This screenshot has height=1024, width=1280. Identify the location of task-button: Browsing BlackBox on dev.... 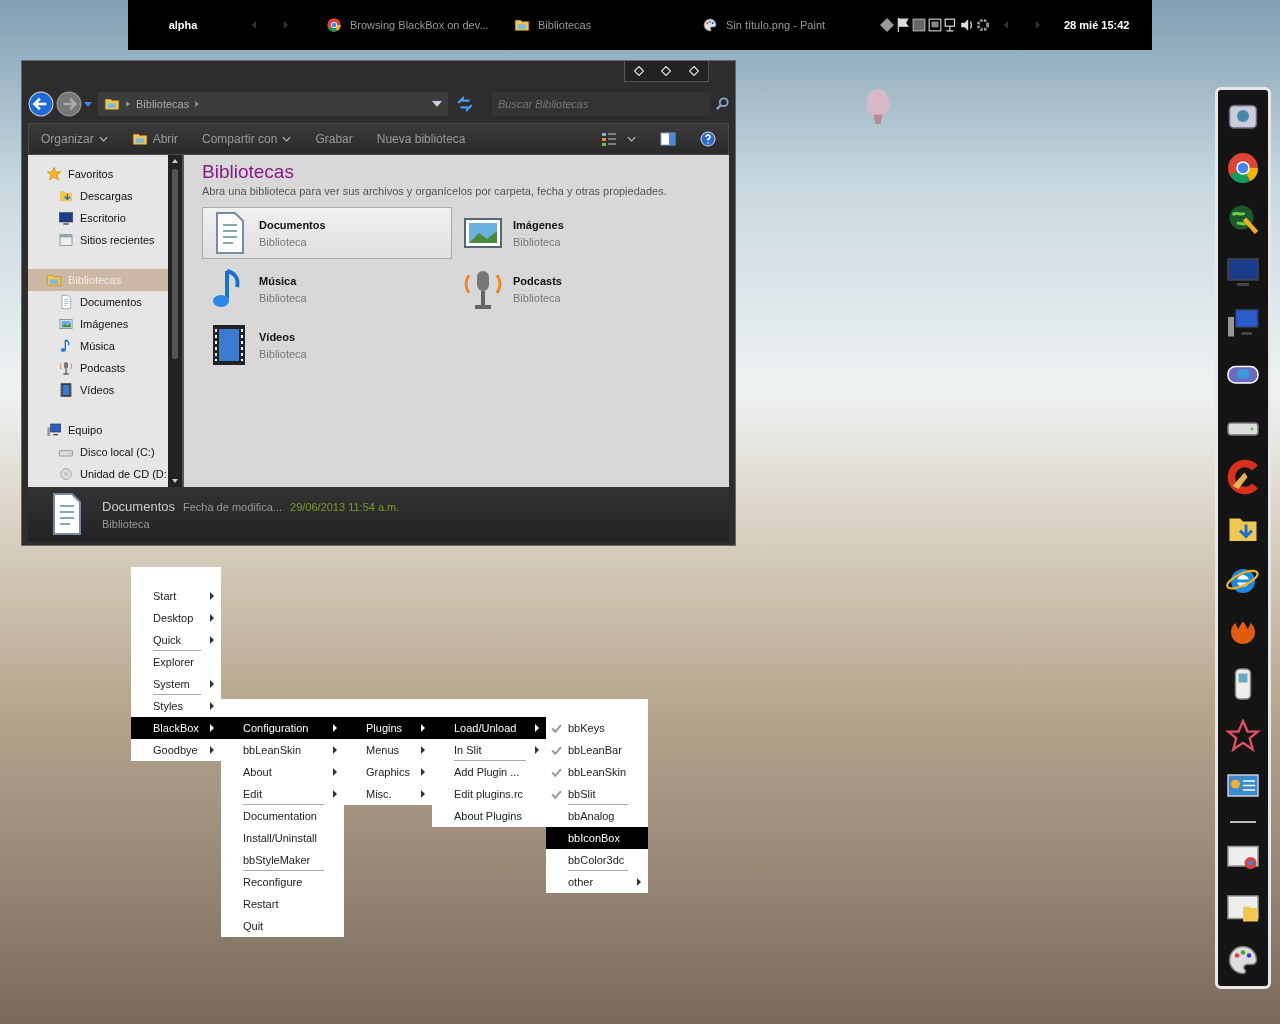
(410, 25).